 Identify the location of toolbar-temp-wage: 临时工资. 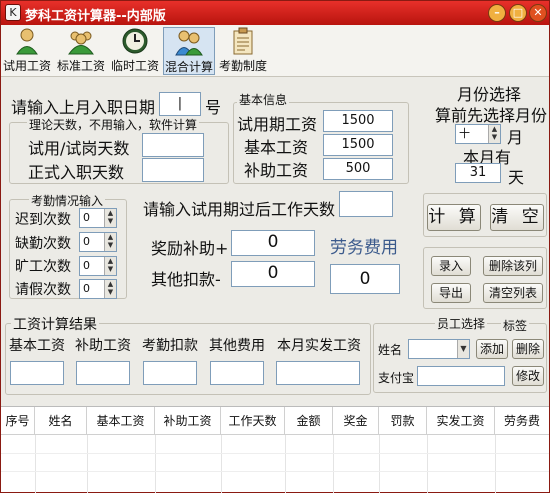
(135, 51).